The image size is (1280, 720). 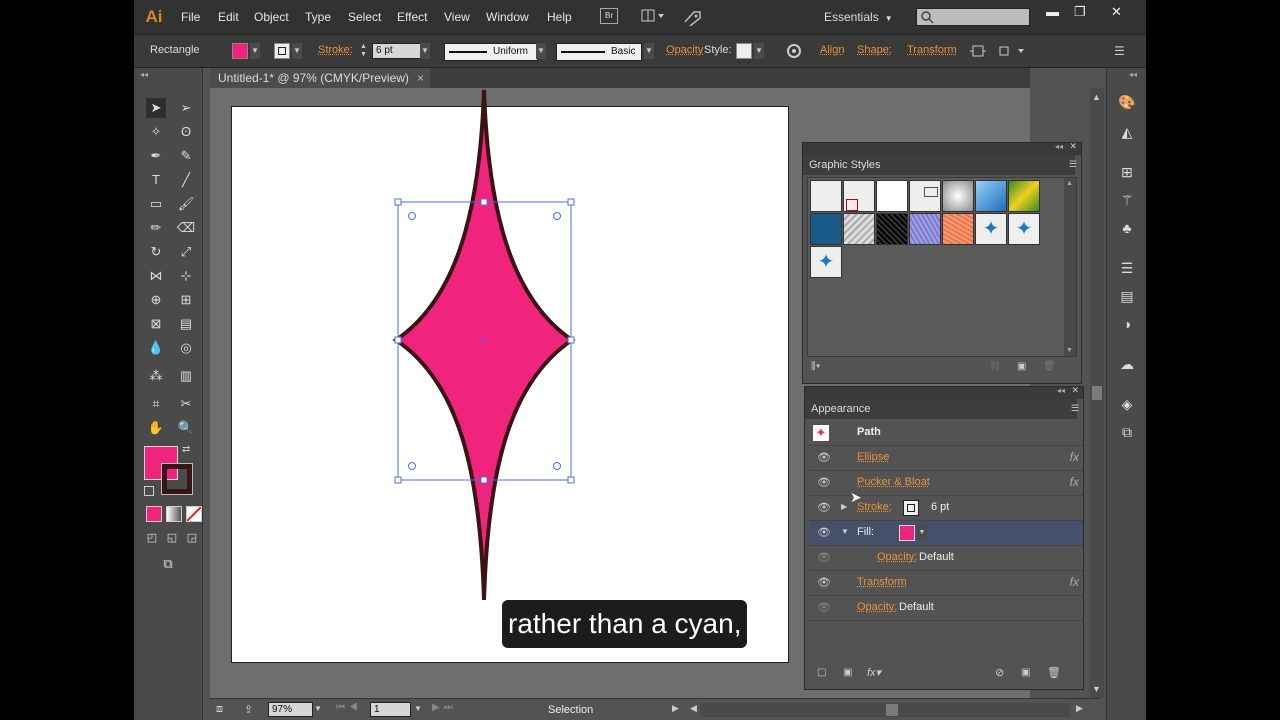 I want to click on effect-transform-row: 👁 Transform fx, so click(x=946, y=583).